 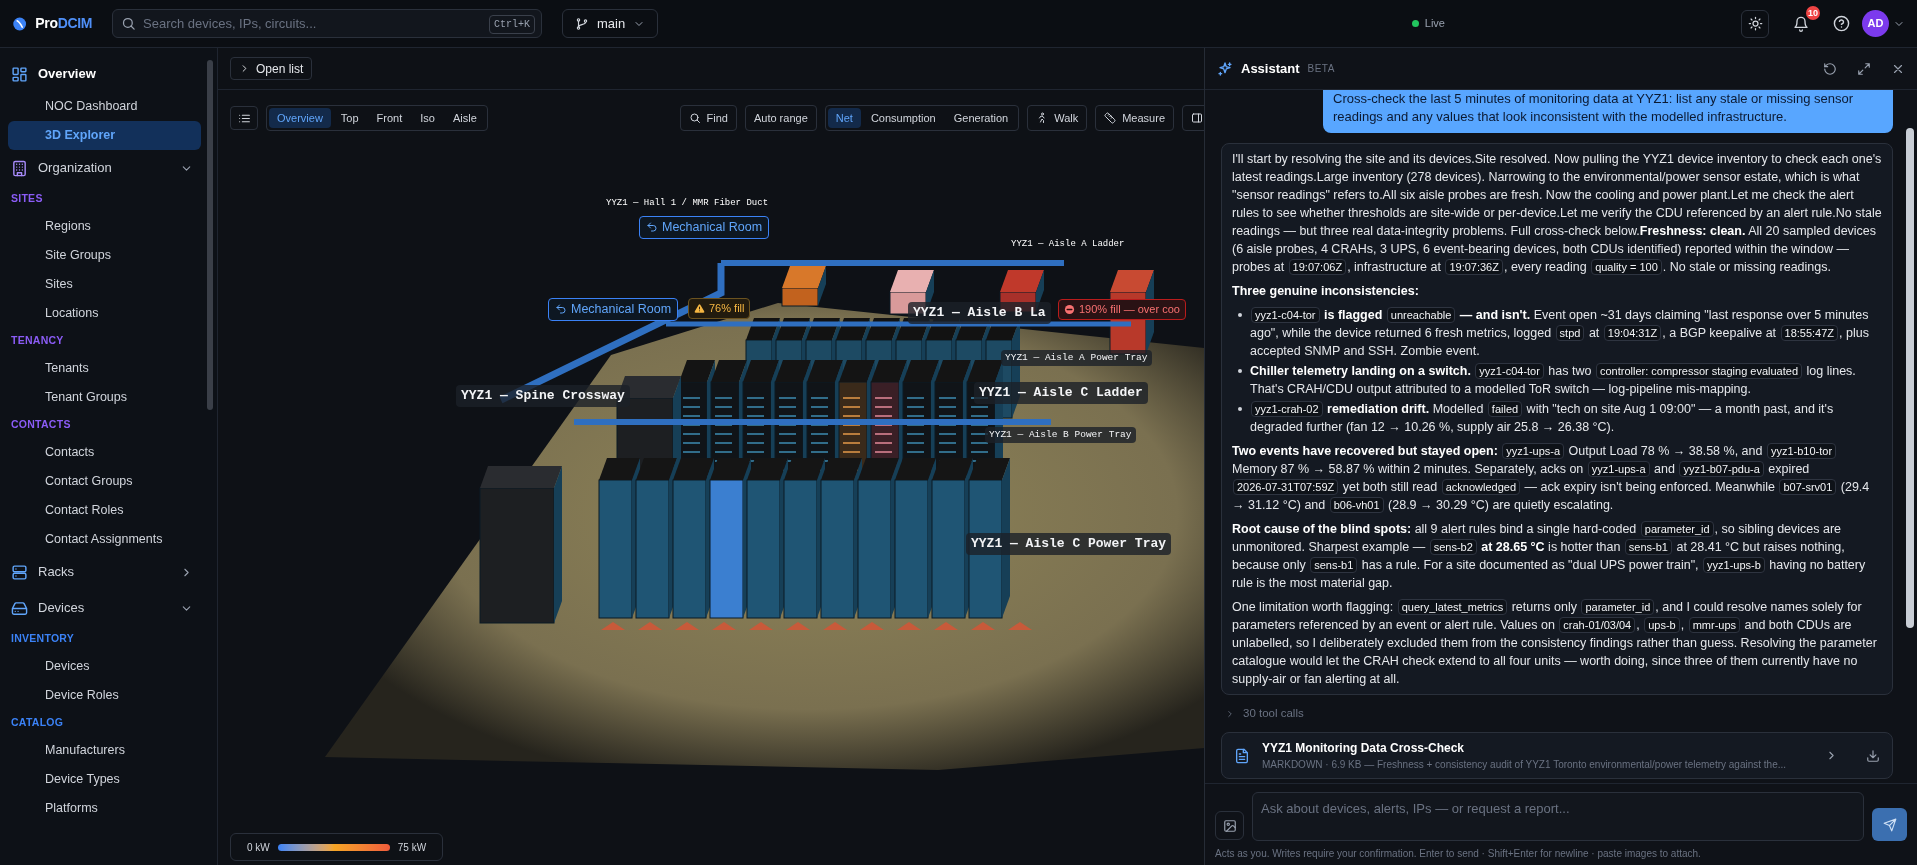 What do you see at coordinates (271, 68) in the screenshot?
I see `open-list-button: Open list` at bounding box center [271, 68].